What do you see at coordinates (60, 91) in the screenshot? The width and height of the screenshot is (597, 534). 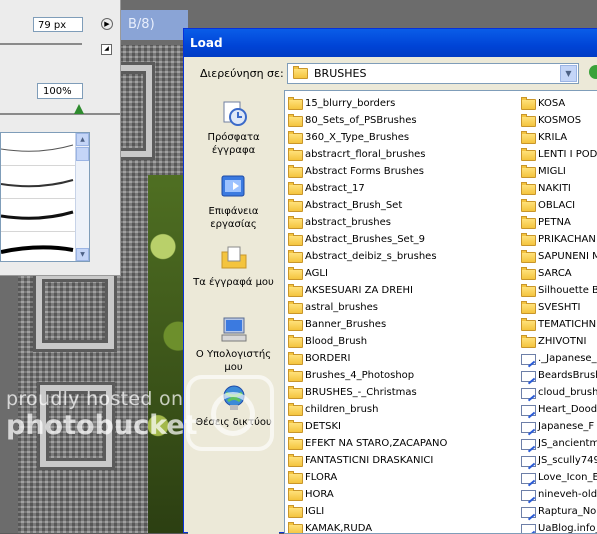 I see `opacity-field: 100%` at bounding box center [60, 91].